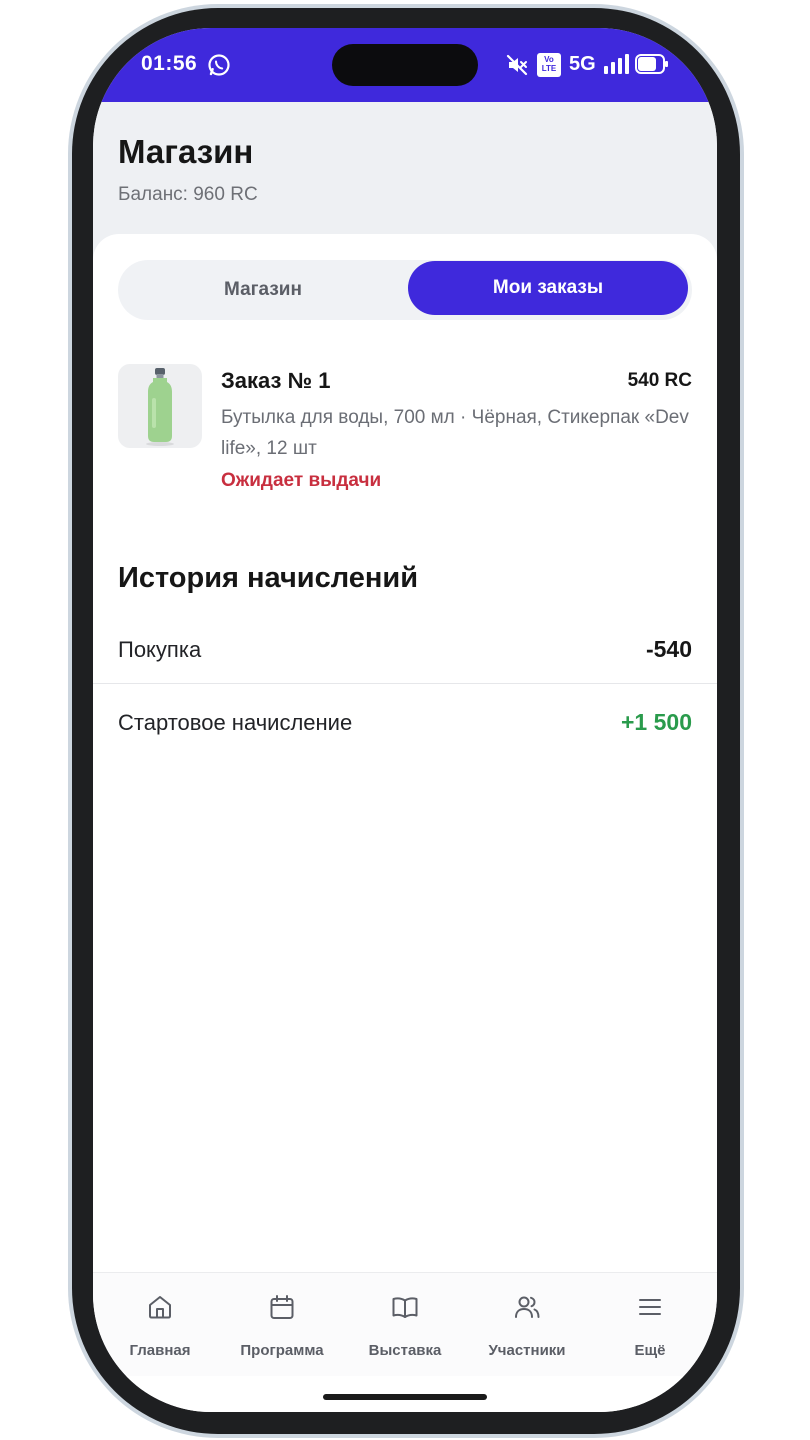 The height and width of the screenshot is (1440, 810). What do you see at coordinates (582, 64) in the screenshot?
I see `network-label: 5G` at bounding box center [582, 64].